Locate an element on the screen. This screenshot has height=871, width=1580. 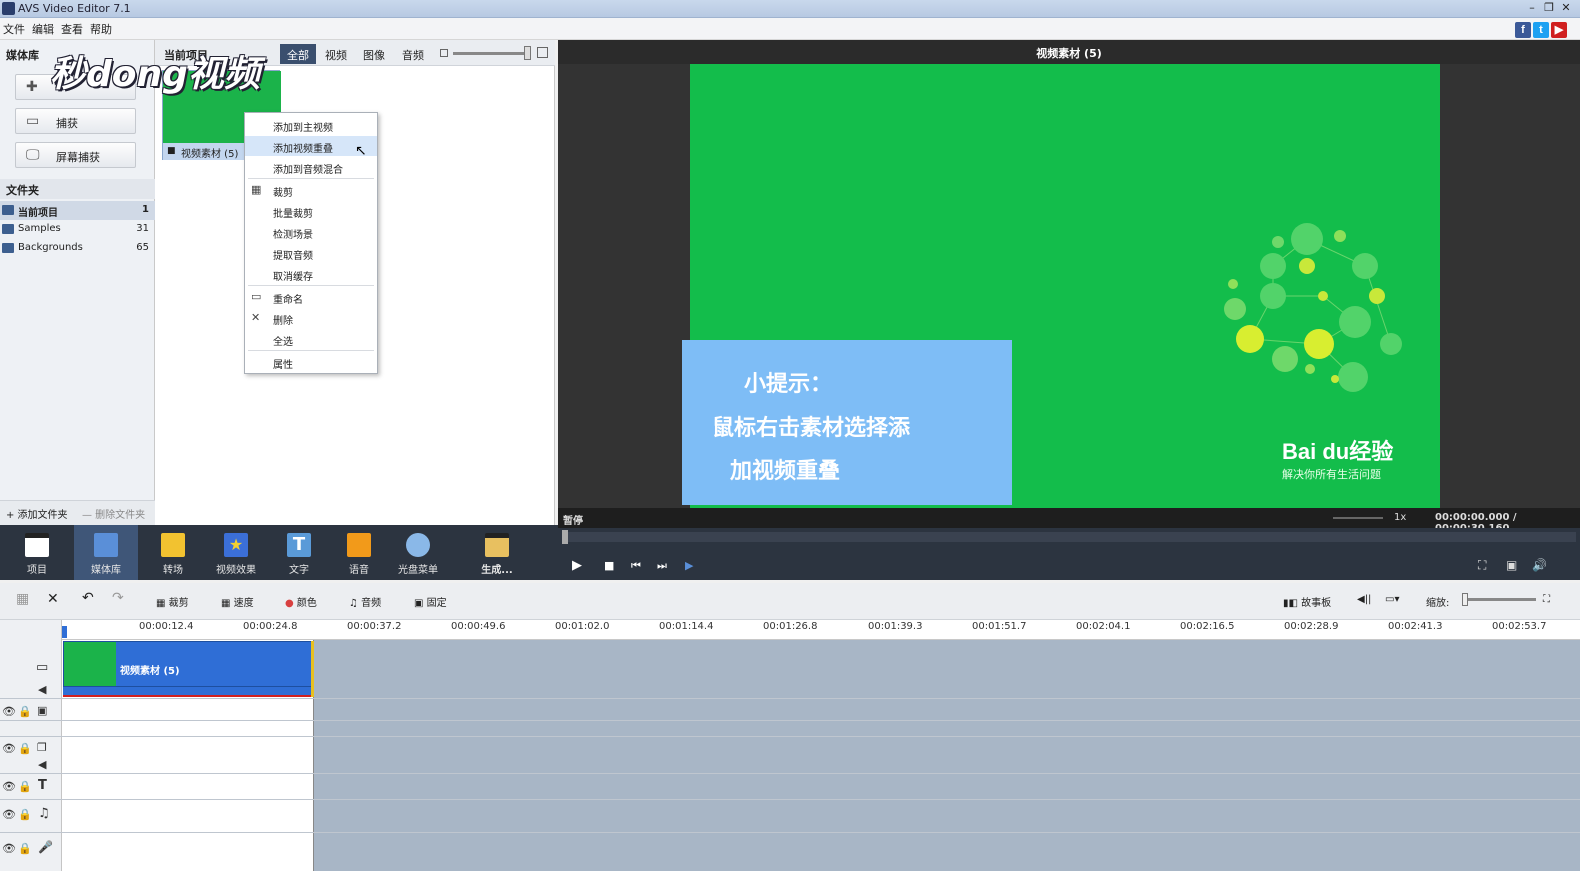
toolbar-video-effects: ★ 视频效果 is located at coordinates (236, 552).